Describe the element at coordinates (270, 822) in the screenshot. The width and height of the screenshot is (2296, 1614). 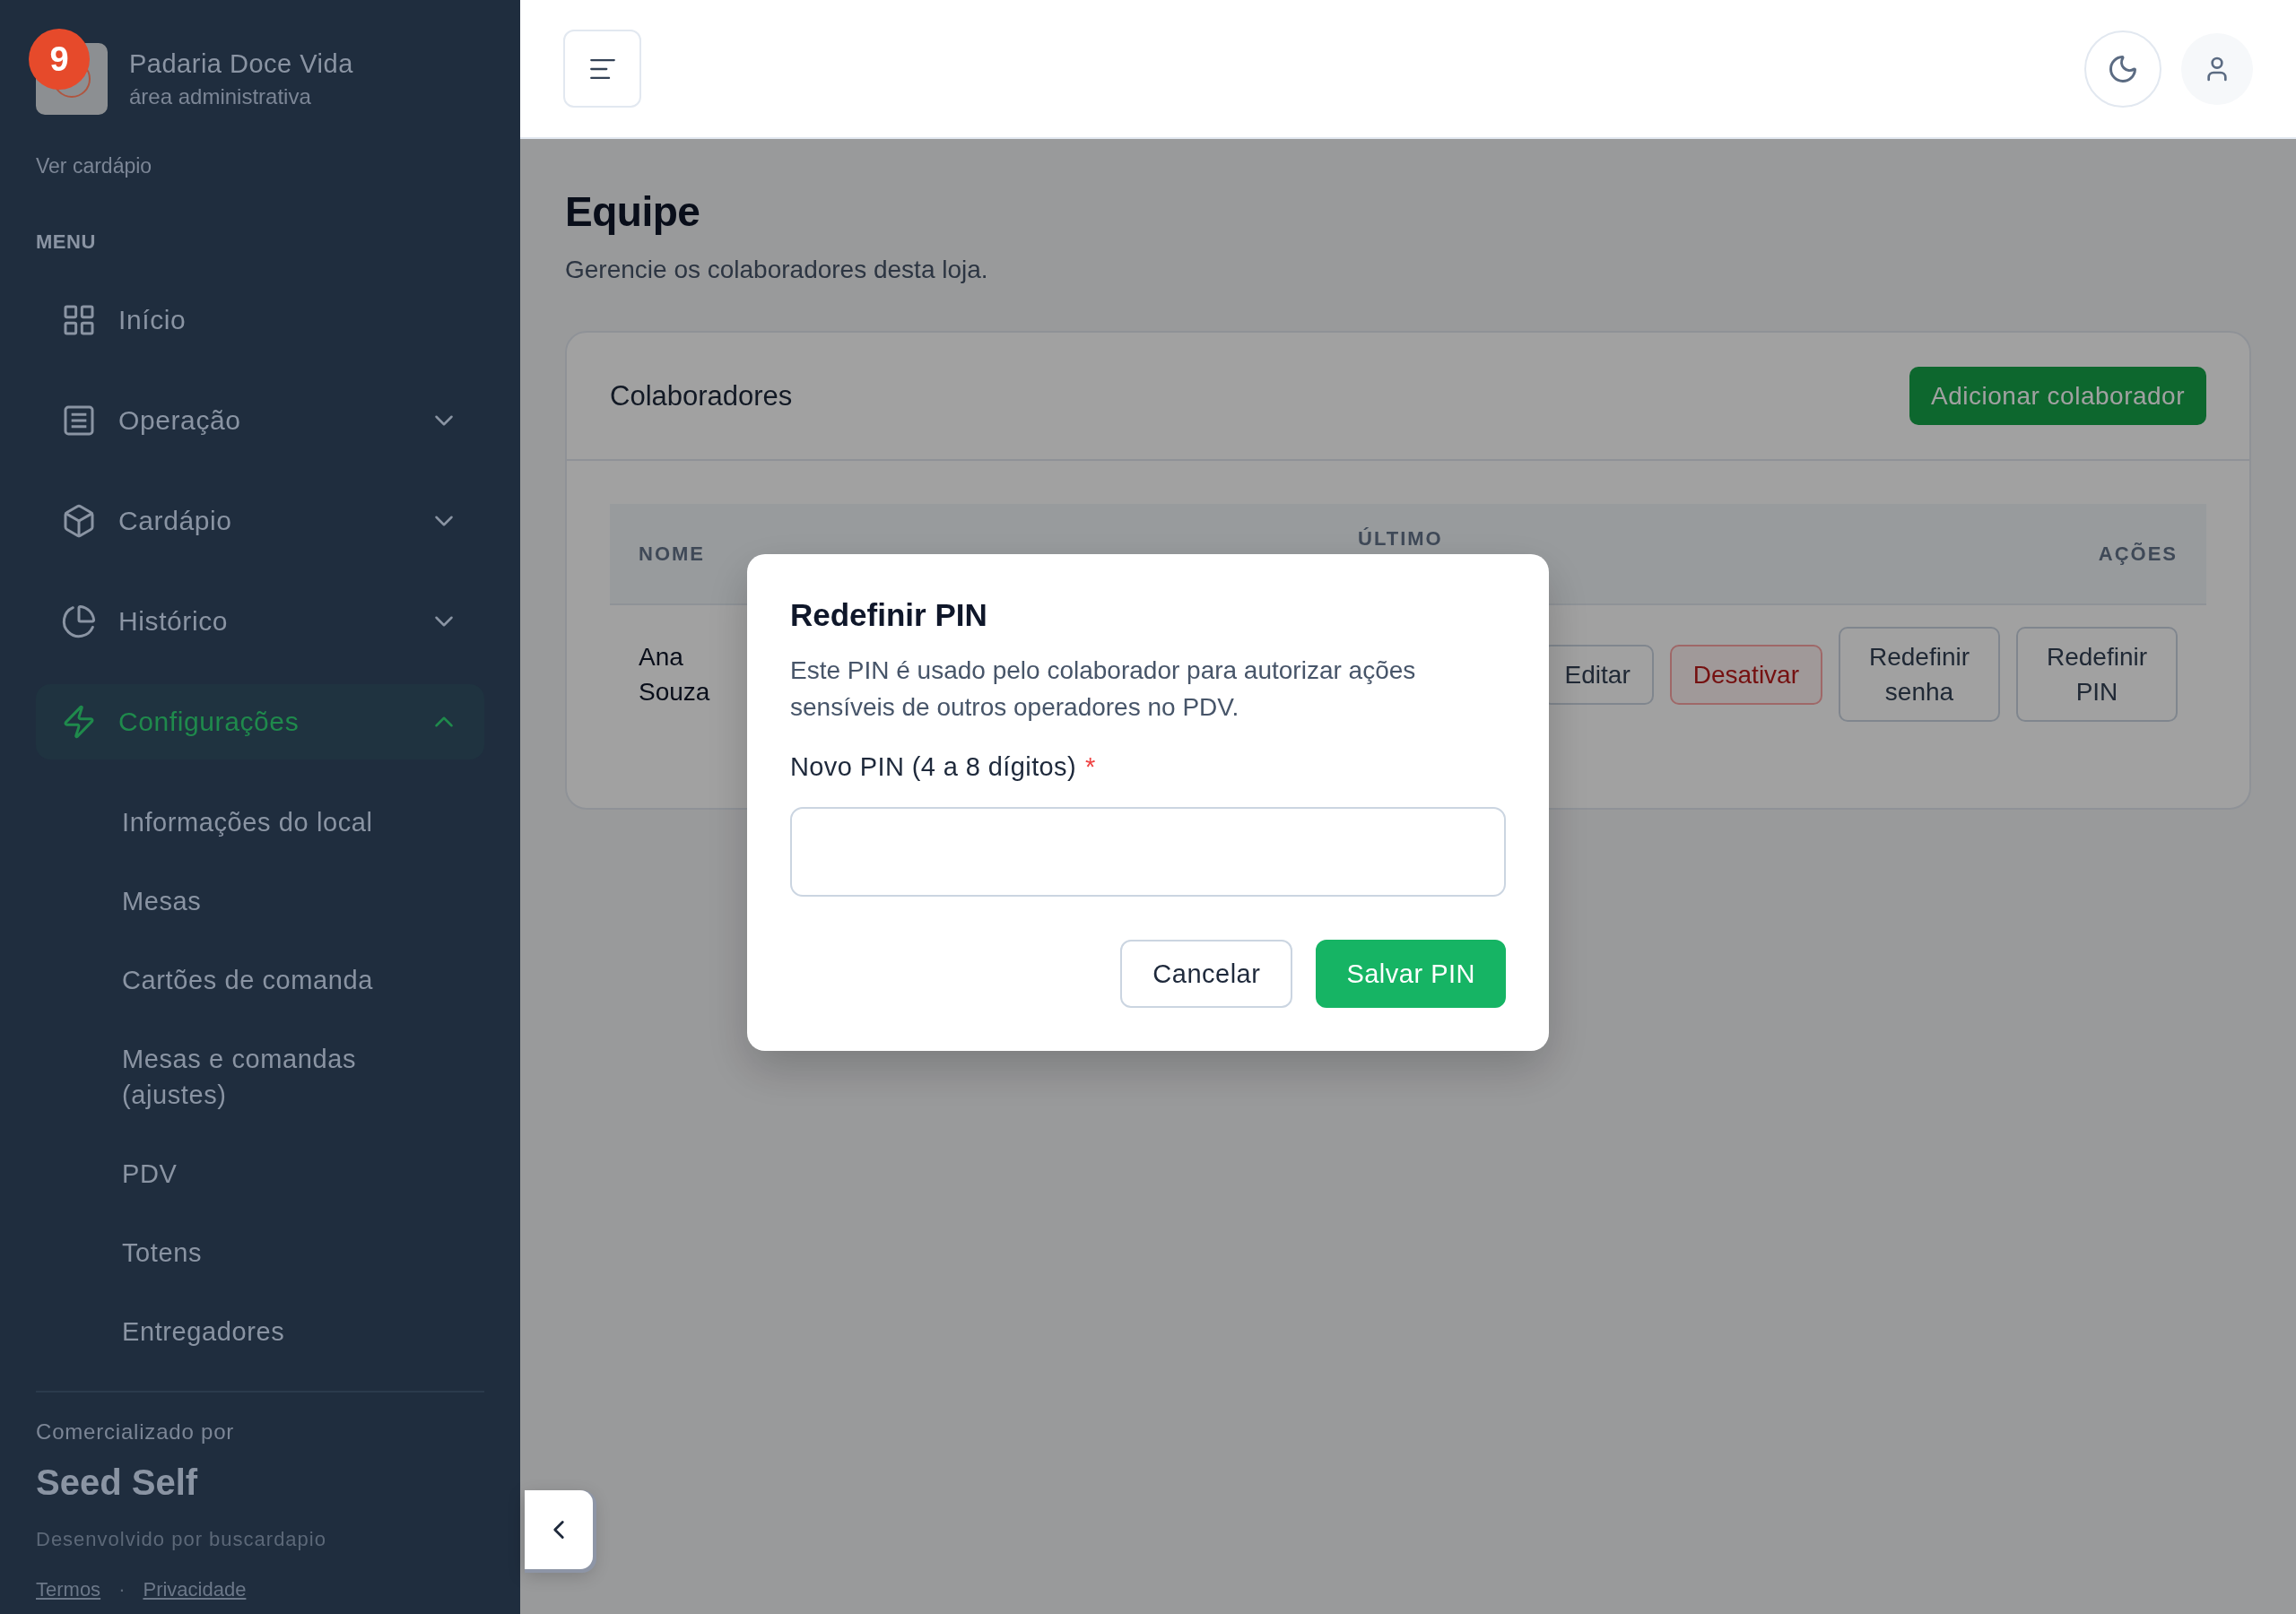
I see `submenu-item: Informações do local` at that location.